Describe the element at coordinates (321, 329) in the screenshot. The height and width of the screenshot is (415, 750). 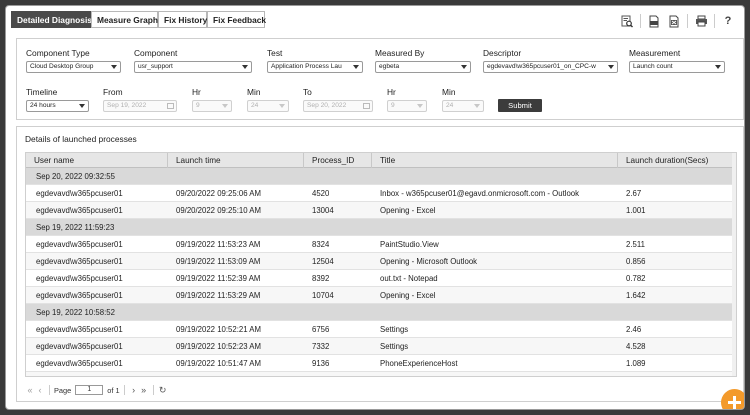
I see `process-id-cell: 6756` at that location.